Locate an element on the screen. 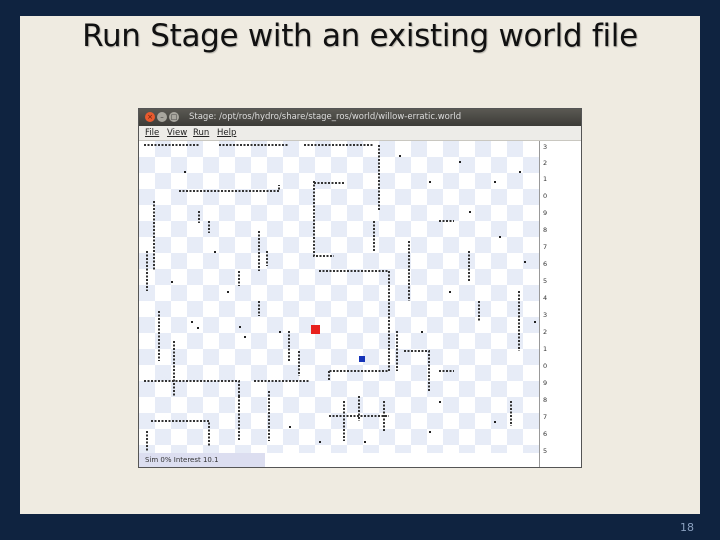 The height and width of the screenshot is (540, 720). menu-run: Run is located at coordinates (201, 133).